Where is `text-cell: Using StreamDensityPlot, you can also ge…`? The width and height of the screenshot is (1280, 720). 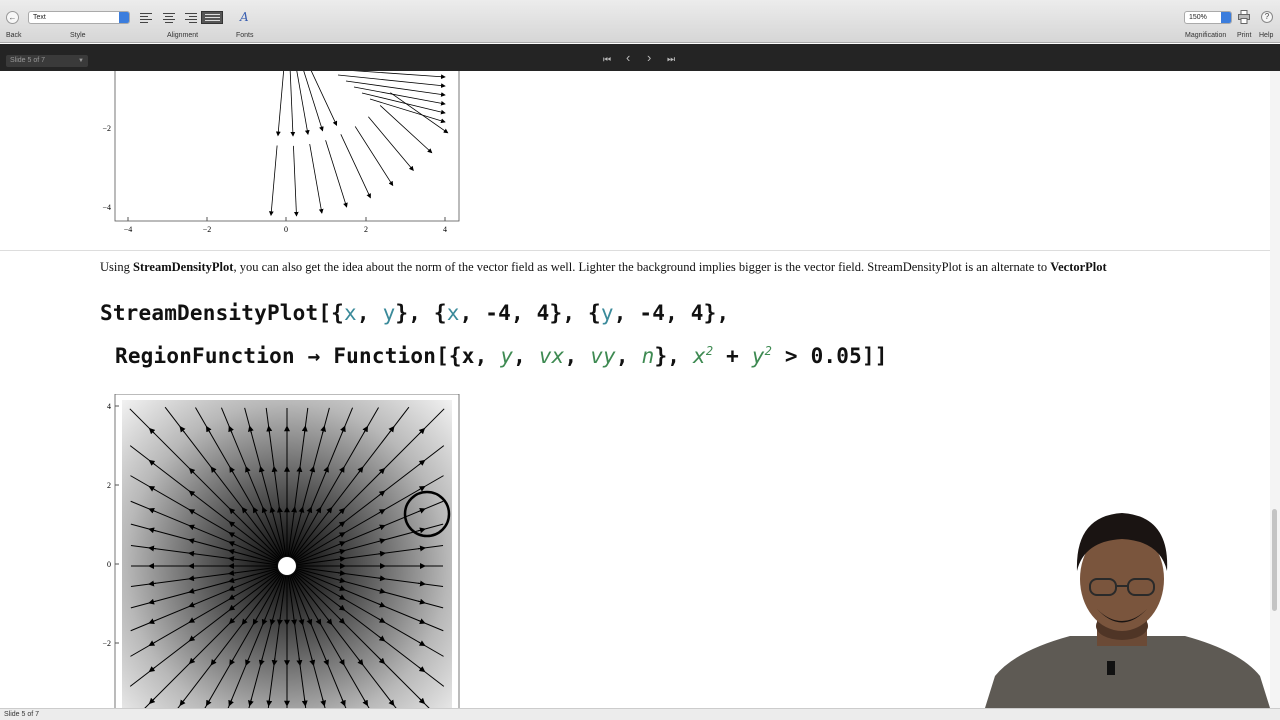 text-cell: Using StreamDensityPlot, you can also ge… is located at coordinates (680, 267).